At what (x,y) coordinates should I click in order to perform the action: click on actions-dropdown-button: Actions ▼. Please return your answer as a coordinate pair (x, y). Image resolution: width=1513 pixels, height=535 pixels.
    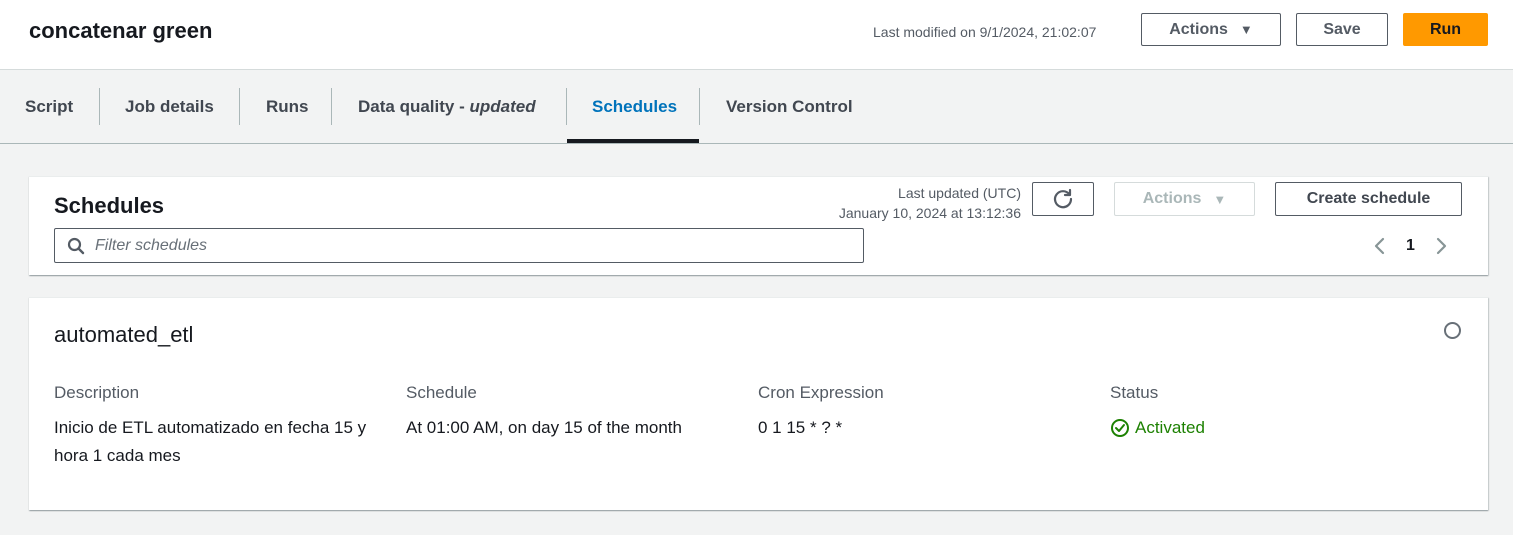
    Looking at the image, I should click on (1211, 29).